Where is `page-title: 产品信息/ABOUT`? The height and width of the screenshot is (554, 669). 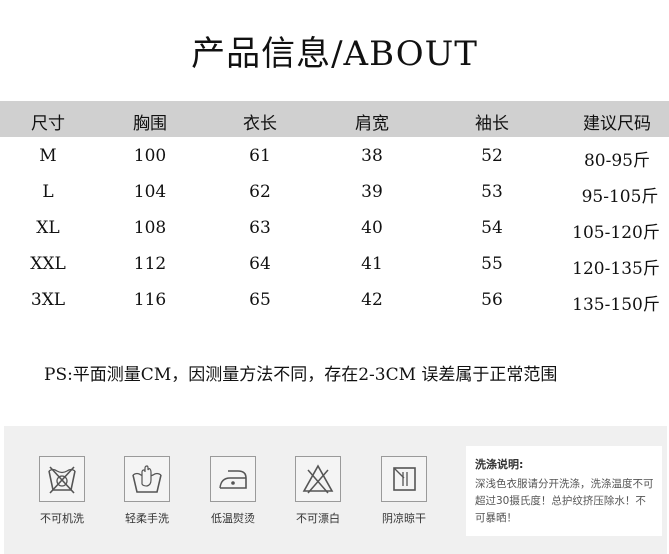 page-title: 产品信息/ABOUT is located at coordinates (334, 54).